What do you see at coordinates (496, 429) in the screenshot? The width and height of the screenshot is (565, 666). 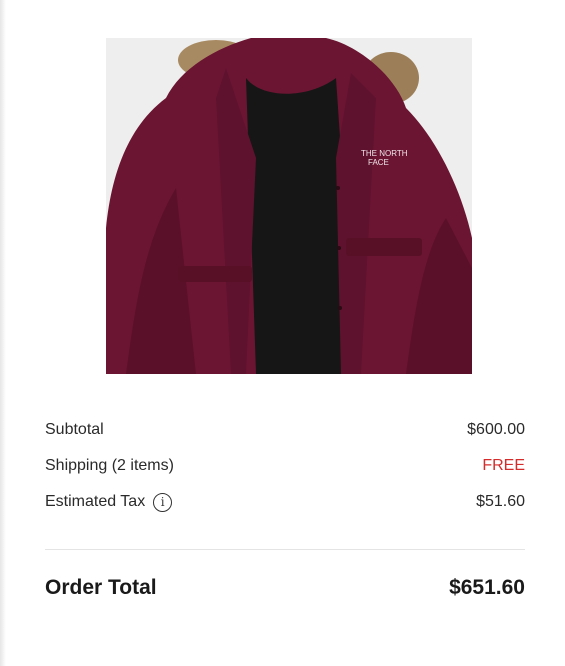 I see `subtotal-value: $600.00` at bounding box center [496, 429].